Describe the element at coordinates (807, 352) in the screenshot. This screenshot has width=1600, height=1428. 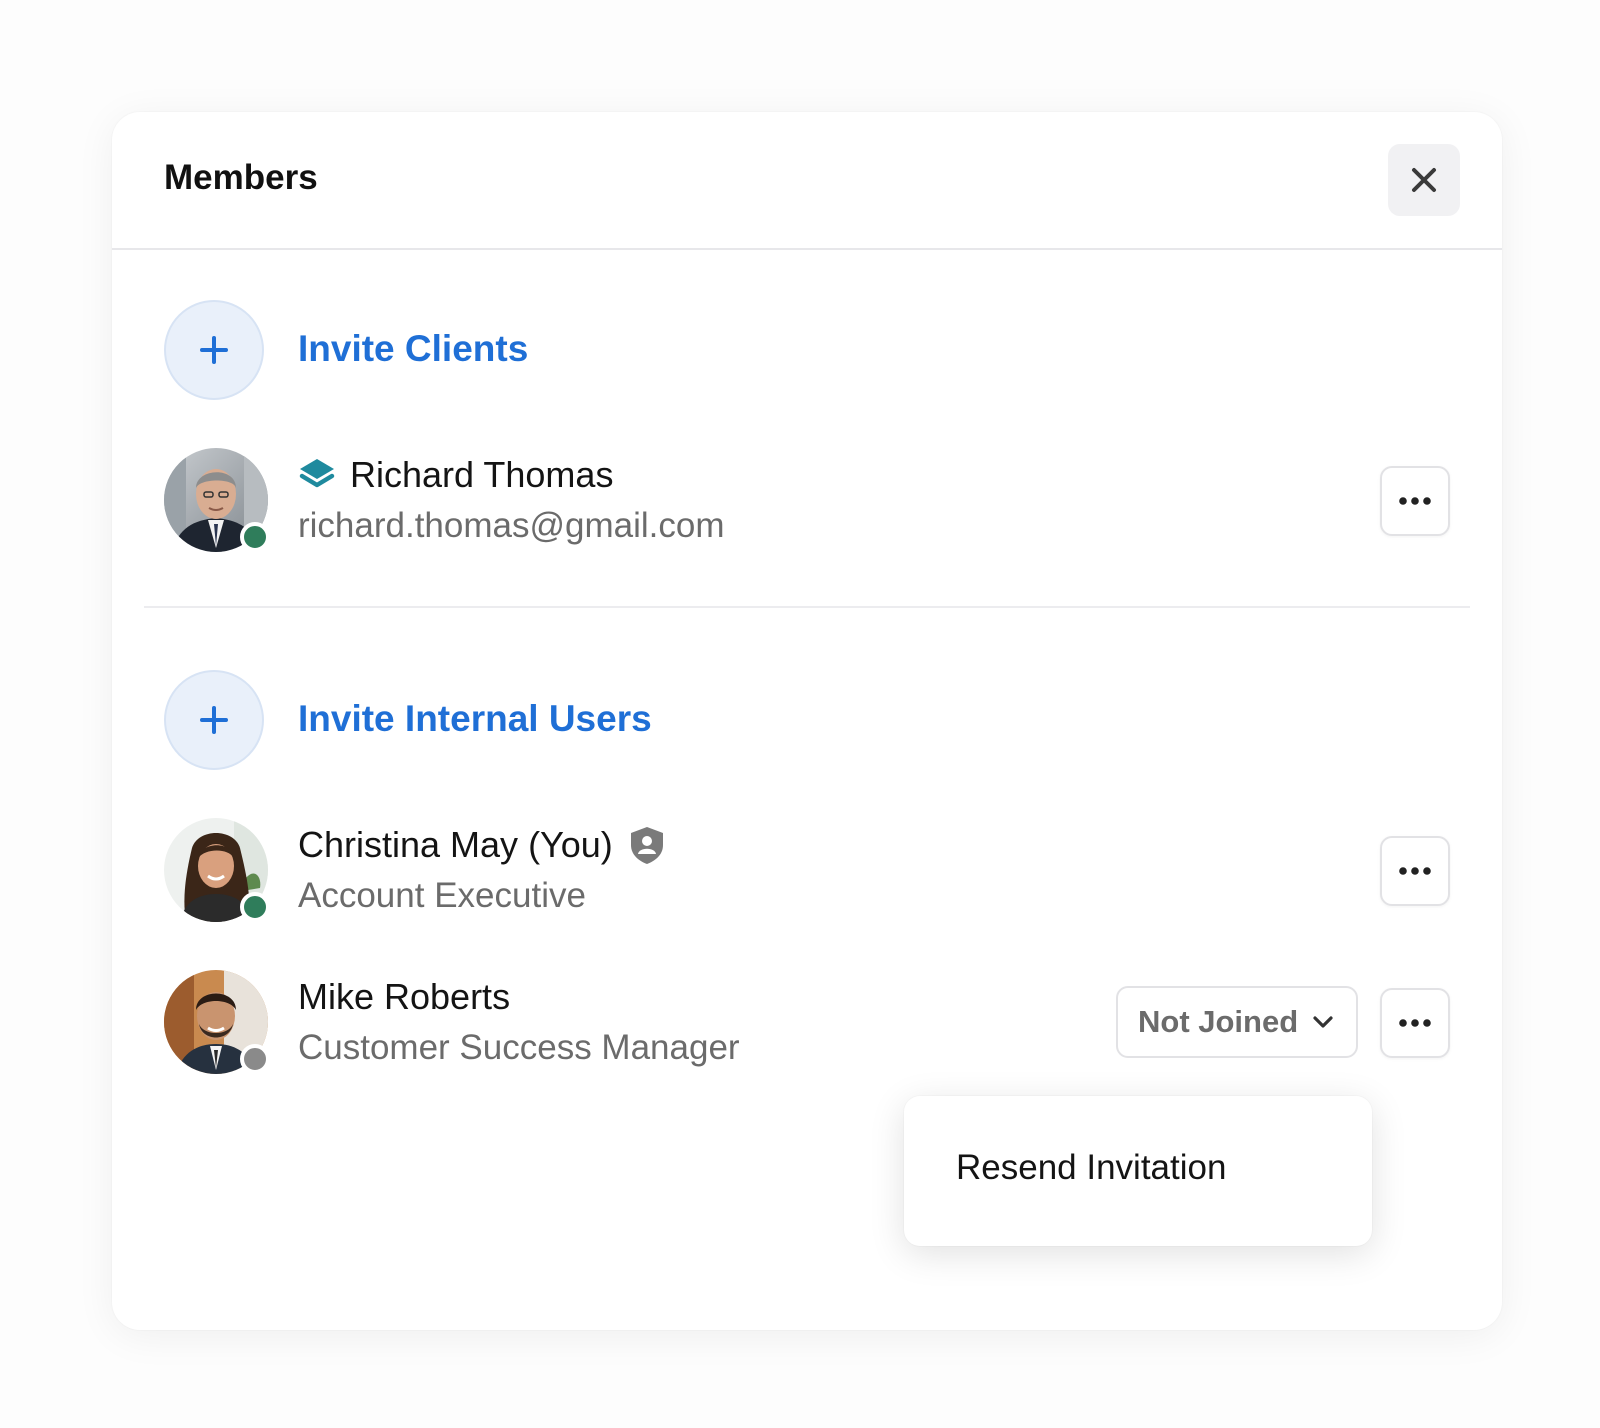
I see `invite-clients-row: Invite Clients` at that location.